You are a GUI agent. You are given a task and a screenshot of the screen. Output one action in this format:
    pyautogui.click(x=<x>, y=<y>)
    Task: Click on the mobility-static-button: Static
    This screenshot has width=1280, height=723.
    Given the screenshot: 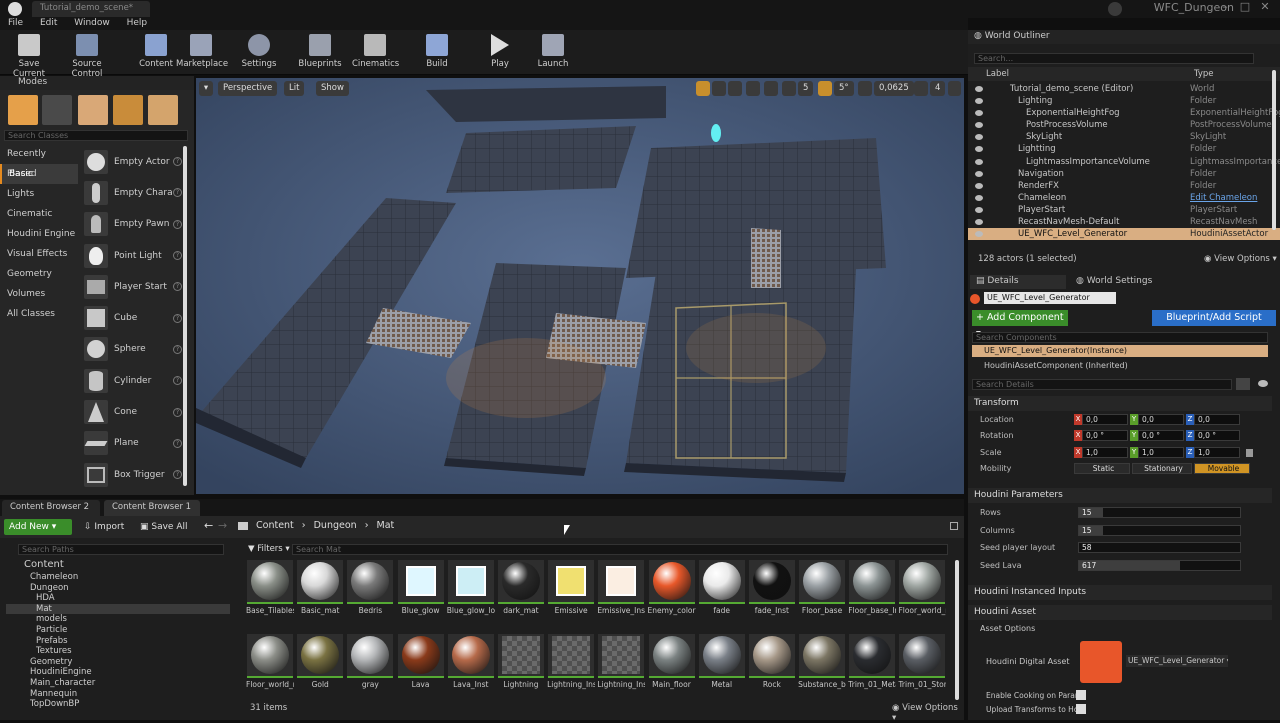 What is the action you would take?
    pyautogui.click(x=1102, y=468)
    